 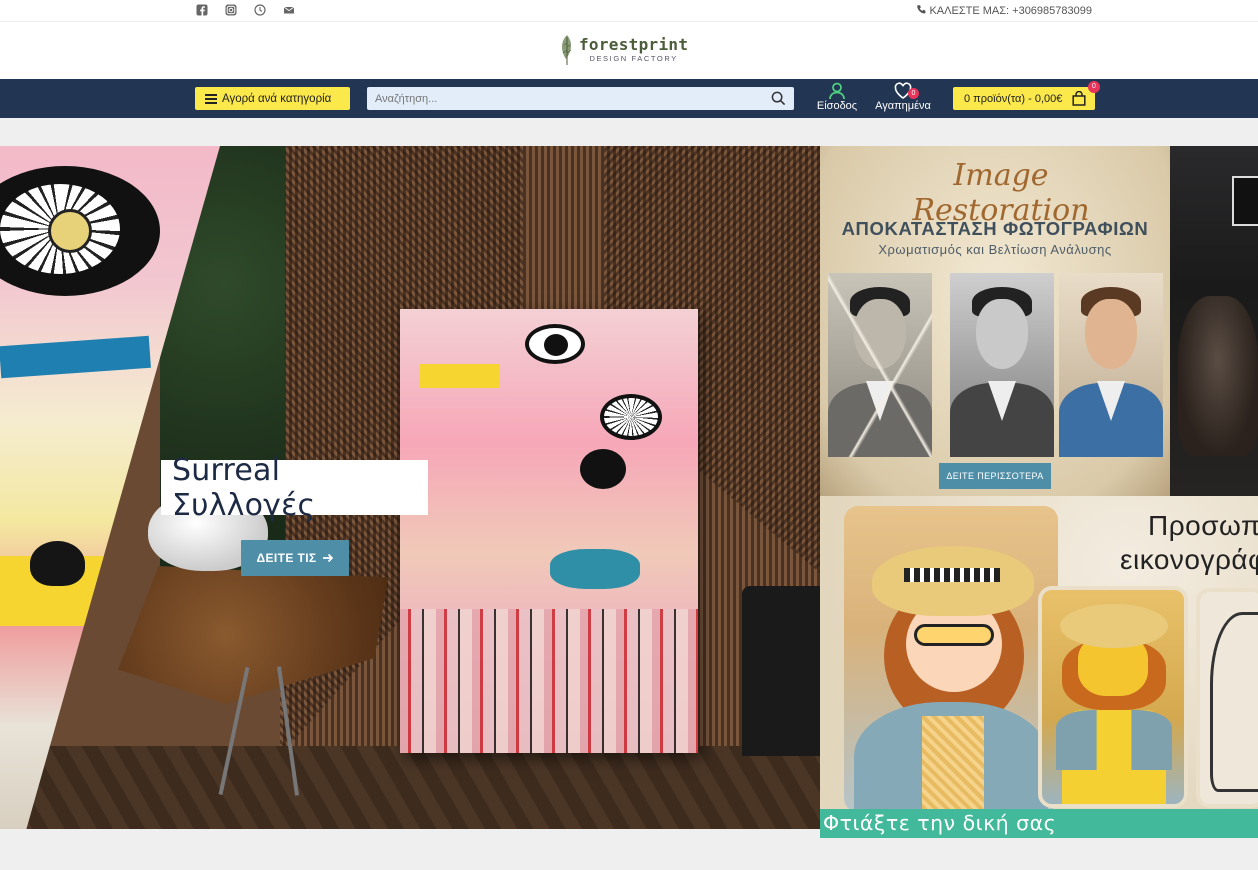 I want to click on search-box, so click(x=580, y=98).